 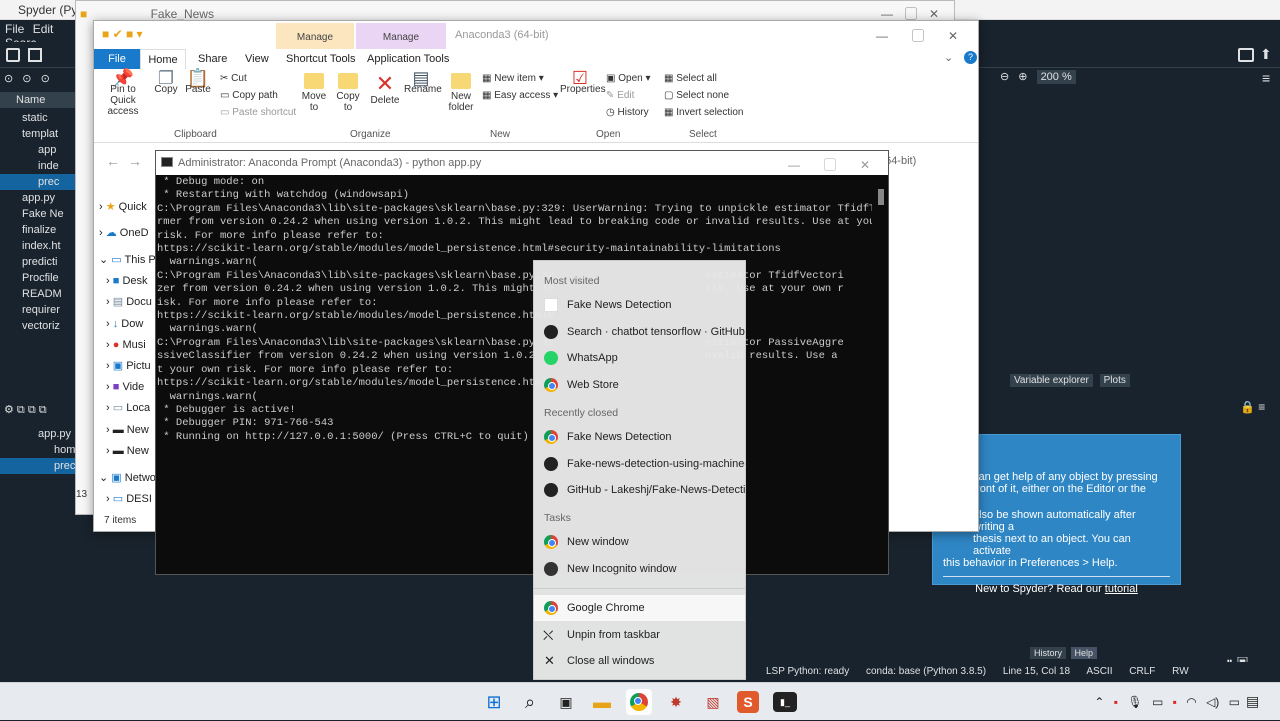 I want to click on copy-path-button: ▭ Copy path, so click(x=249, y=95).